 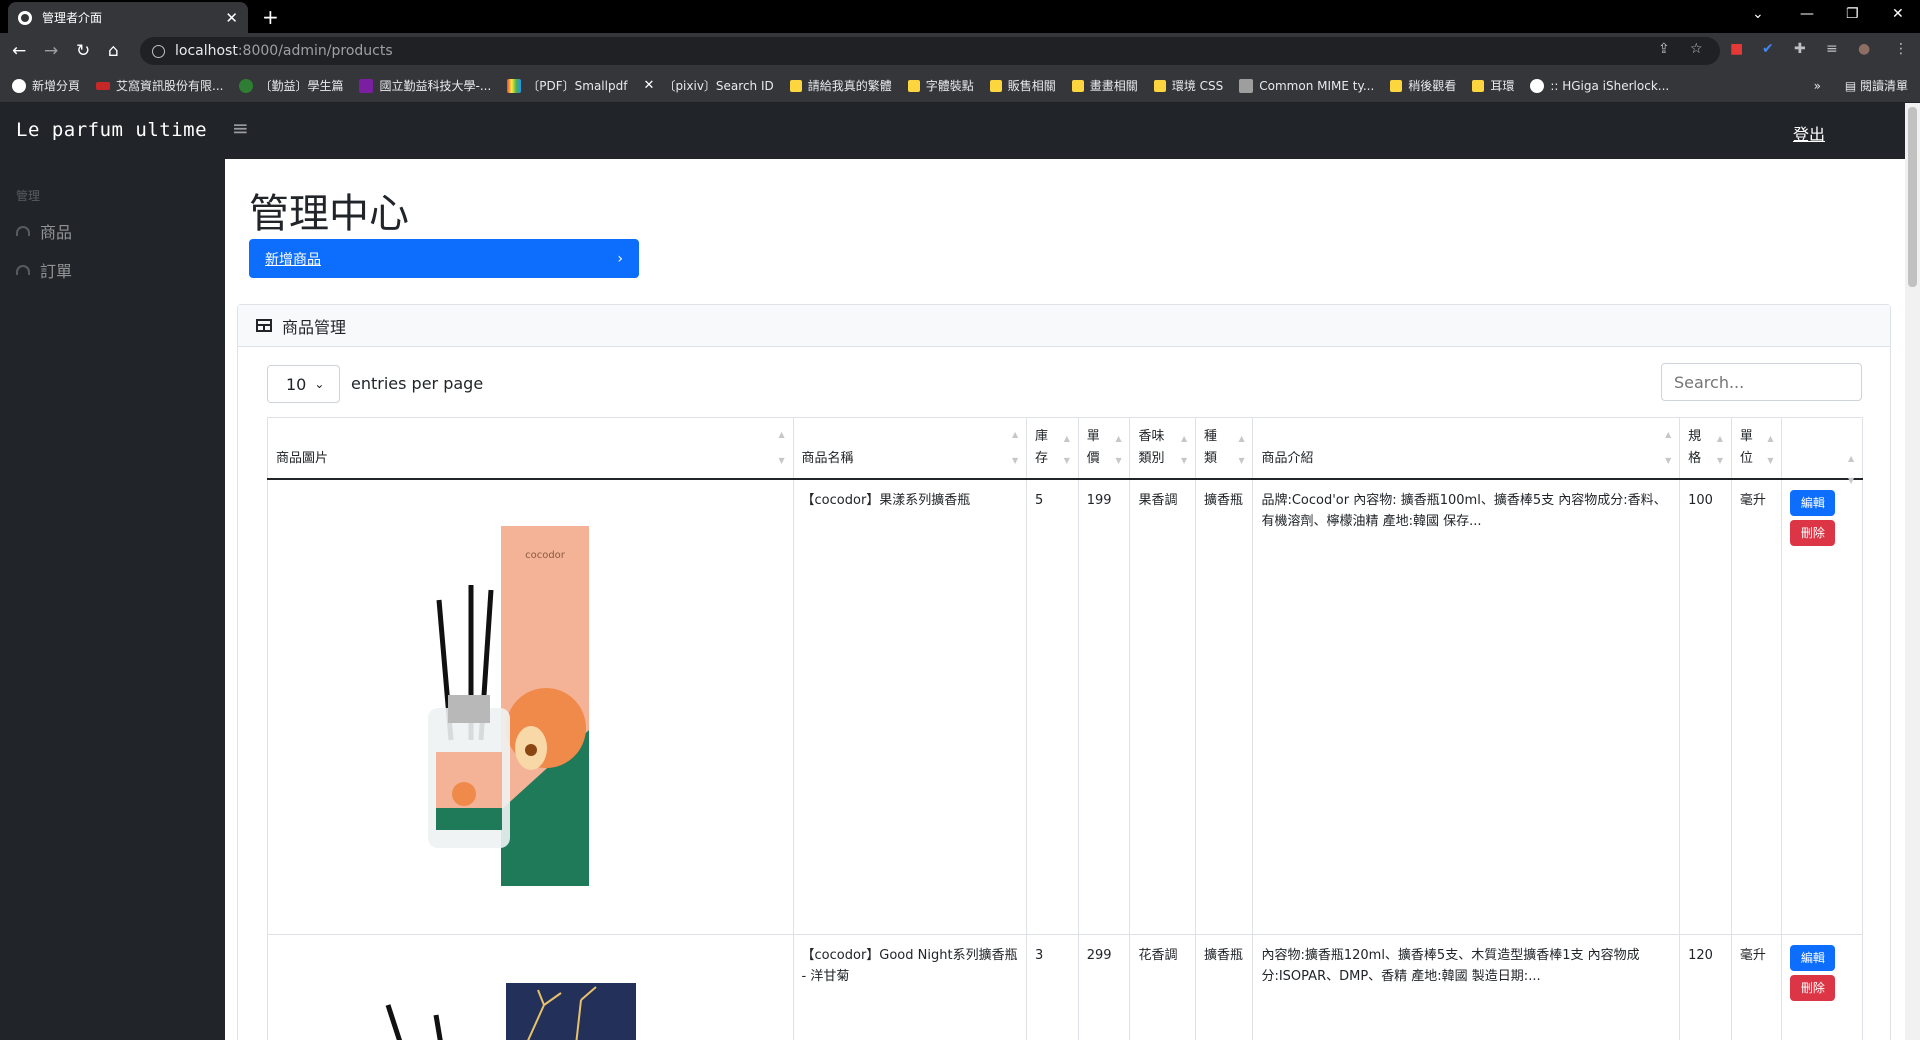 I want to click on close-window-icon: ✕, so click(x=1898, y=14).